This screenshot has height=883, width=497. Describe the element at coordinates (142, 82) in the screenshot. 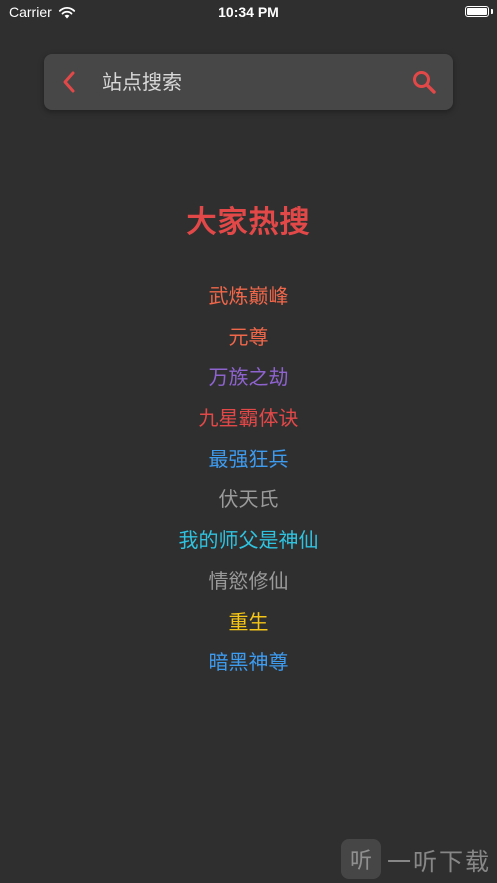

I see `search-title: 站点搜索` at that location.